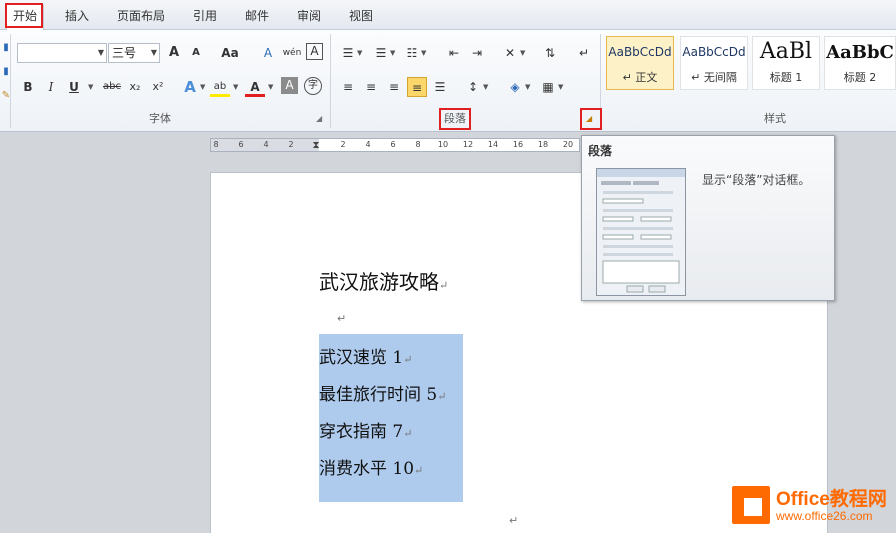 Image resolution: width=896 pixels, height=533 pixels. I want to click on multilevel-list-icon: ☷, so click(412, 53).